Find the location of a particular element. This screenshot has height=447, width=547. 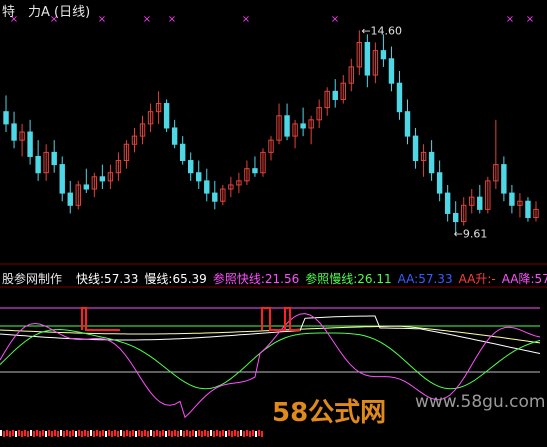

watermark-url: www.58gu.com is located at coordinates (480, 402).